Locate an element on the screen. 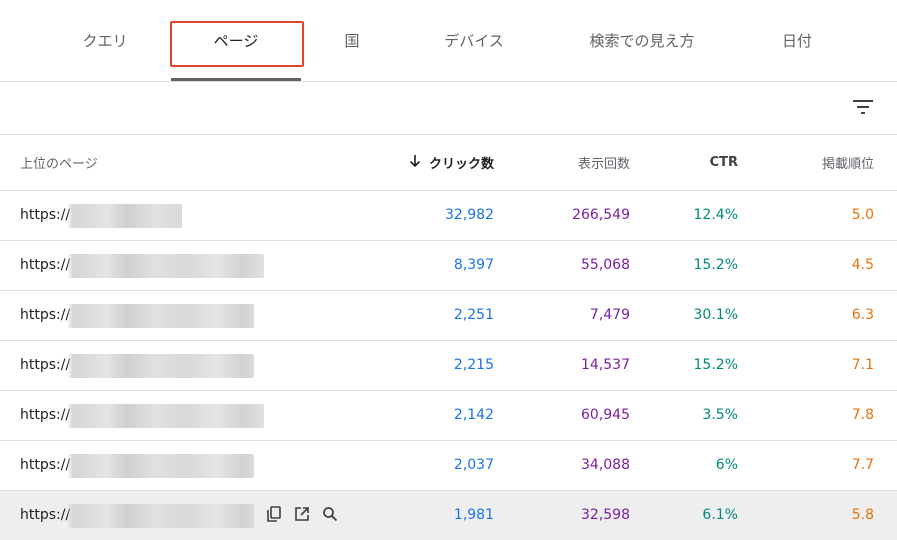 The image size is (897, 540). tab-query: クエリ is located at coordinates (105, 40).